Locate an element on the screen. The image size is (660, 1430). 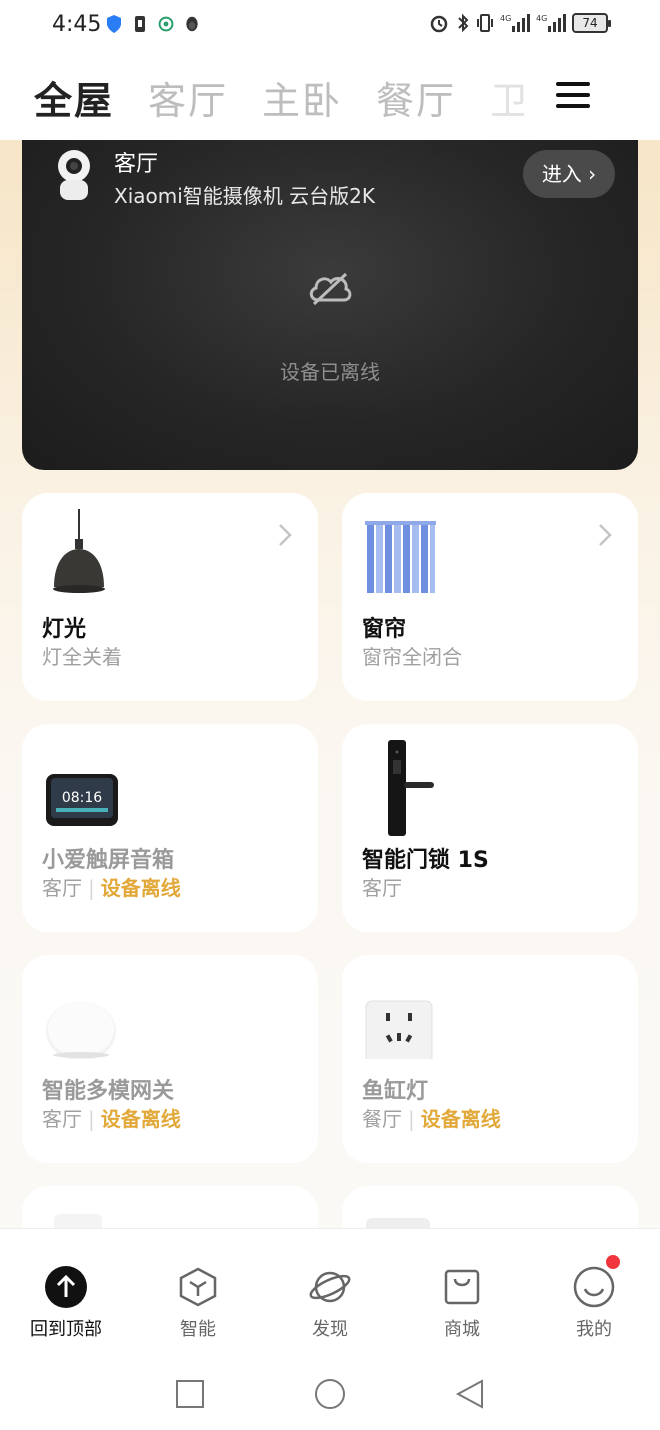
camera-device-name: Xiaomi智能摄像机 云台版2K is located at coordinates (244, 196).